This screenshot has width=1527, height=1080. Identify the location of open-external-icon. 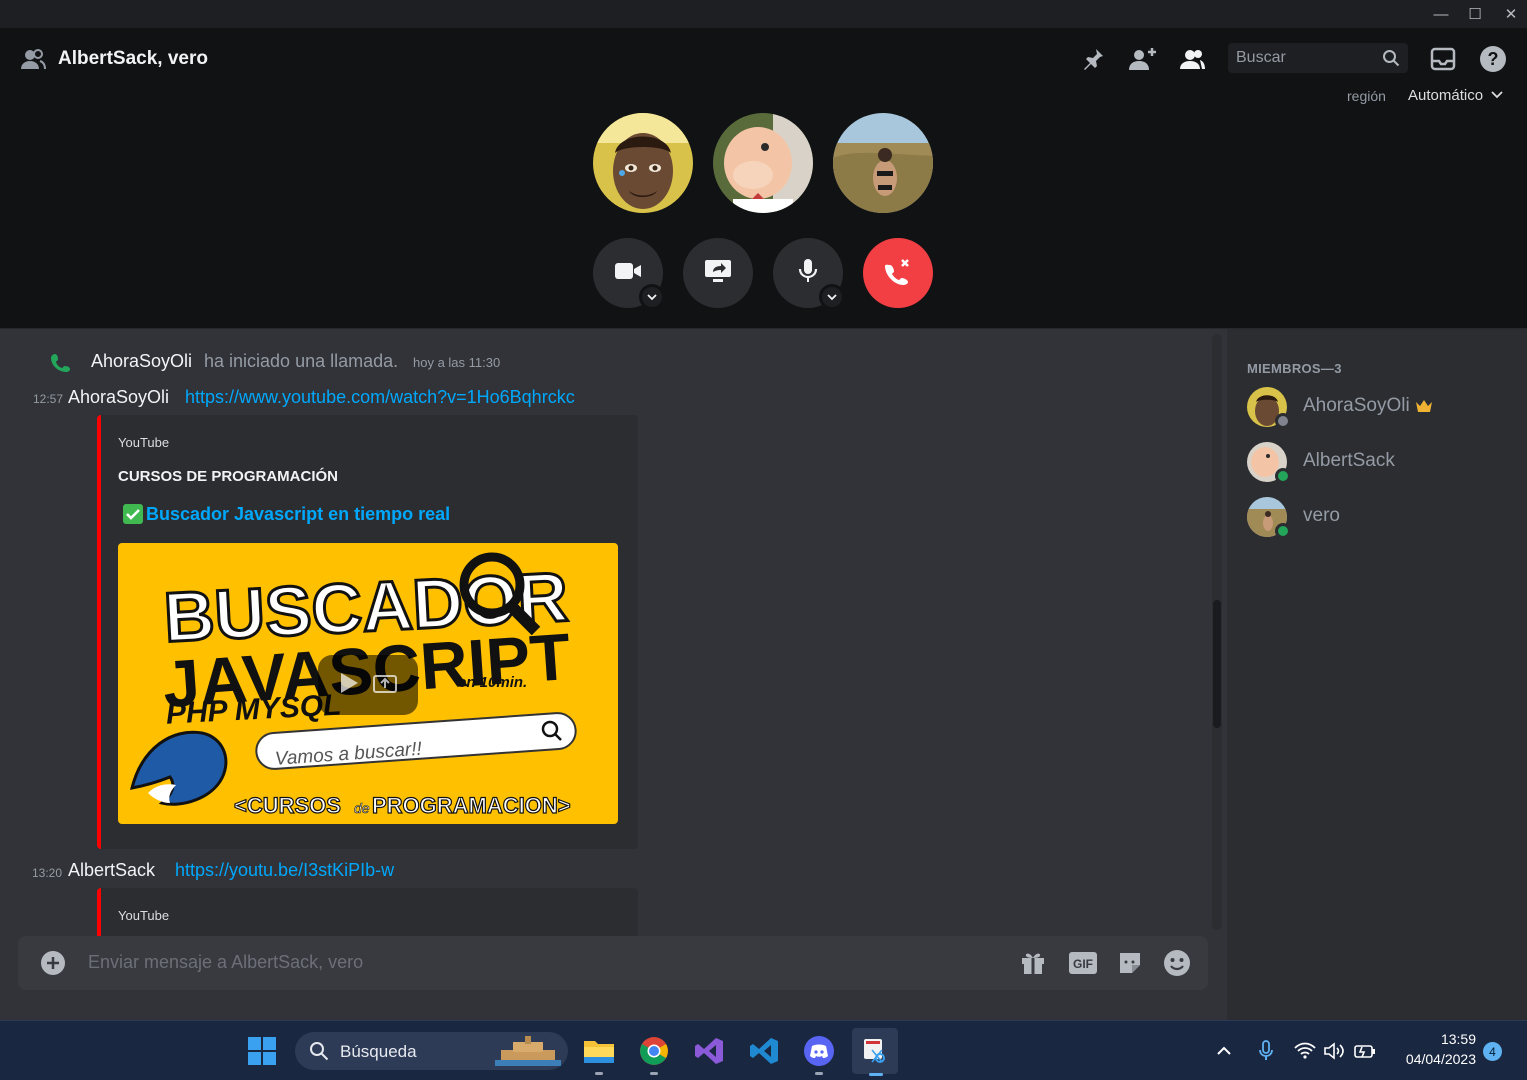
(385, 685).